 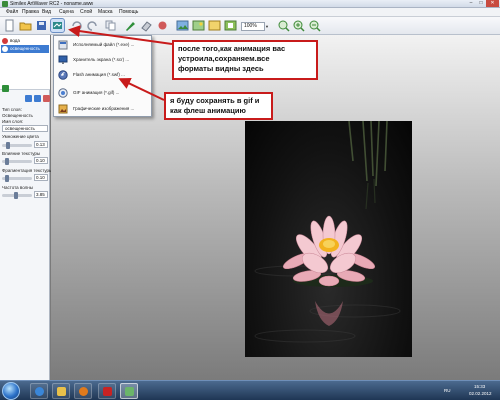 I want to click on texture-effect-input: 0.10, so click(x=41, y=160).